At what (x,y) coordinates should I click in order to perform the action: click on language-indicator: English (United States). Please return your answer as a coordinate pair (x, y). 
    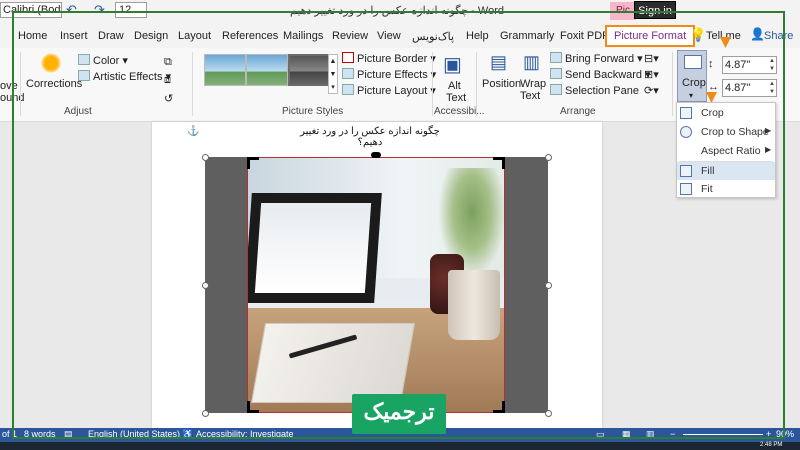
    Looking at the image, I should click on (134, 434).